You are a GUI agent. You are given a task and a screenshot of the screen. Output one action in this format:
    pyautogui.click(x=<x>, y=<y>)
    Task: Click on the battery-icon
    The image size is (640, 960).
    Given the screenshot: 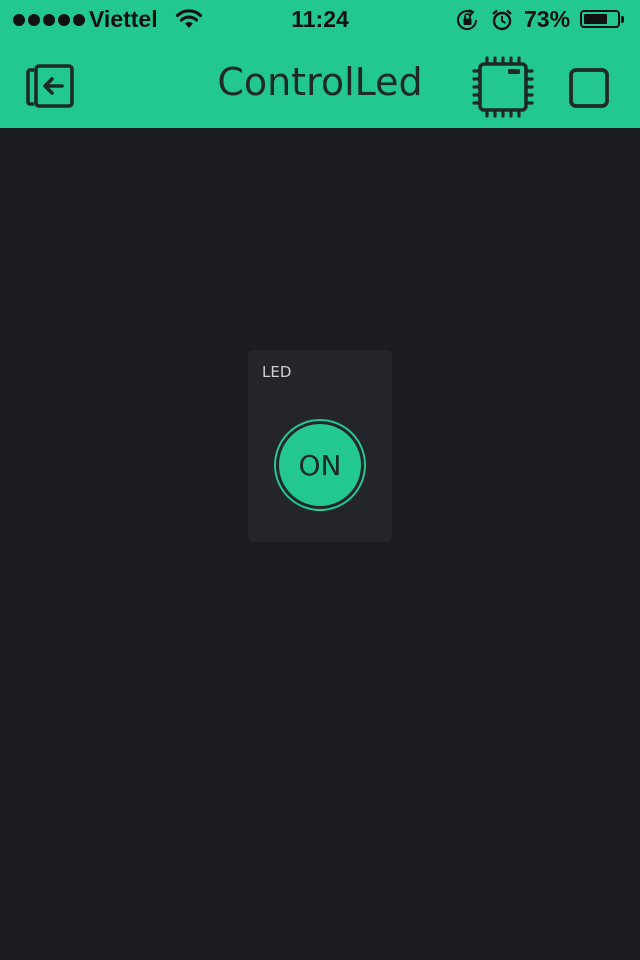 What is the action you would take?
    pyautogui.click(x=602, y=19)
    